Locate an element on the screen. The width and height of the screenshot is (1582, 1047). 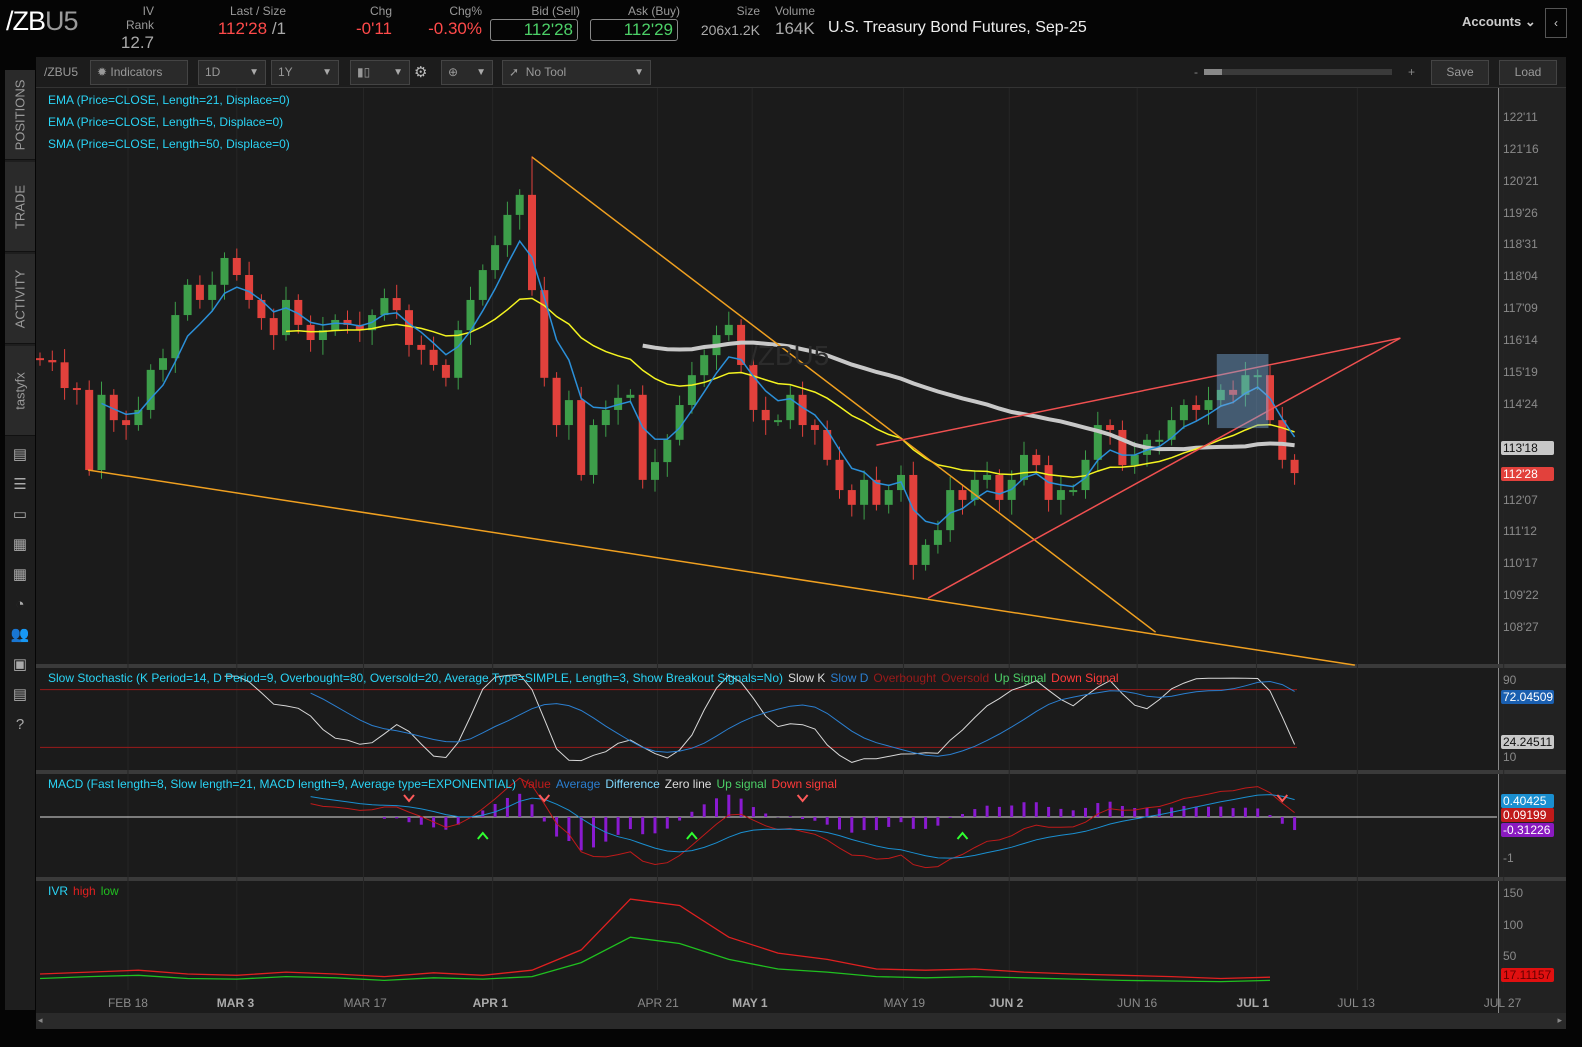
date-tick-label: MAR 3 is located at coordinates (235, 1003).